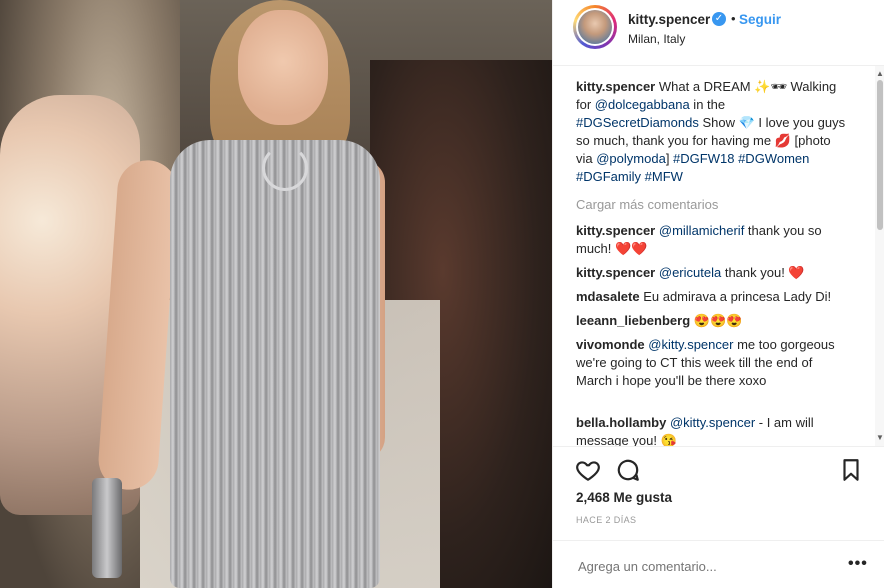  I want to click on scrollbar-thumb, so click(880, 155).